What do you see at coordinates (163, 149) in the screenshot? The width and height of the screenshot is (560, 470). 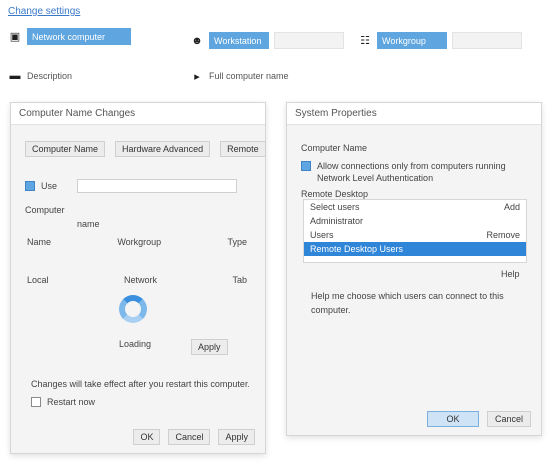 I see `tab-hardware-advanced: Hardware Advanced` at bounding box center [163, 149].